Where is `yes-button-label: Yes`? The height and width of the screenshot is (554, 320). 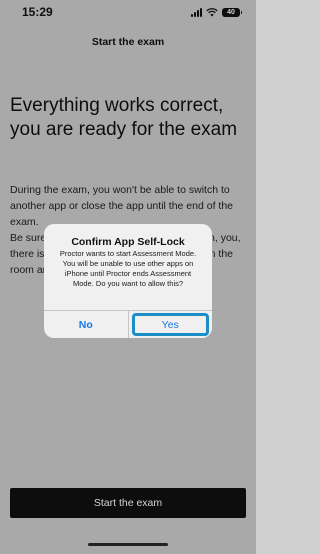 yes-button-label: Yes is located at coordinates (170, 324).